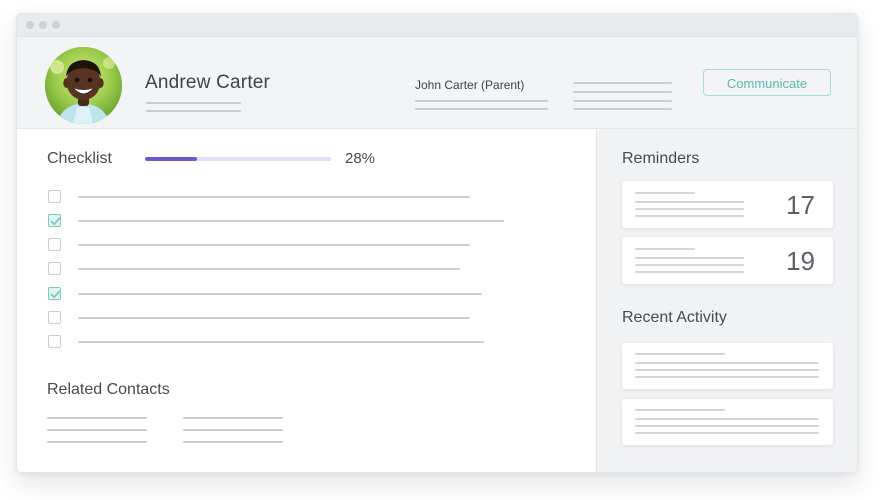  I want to click on window-maximize-dot, so click(56, 25).